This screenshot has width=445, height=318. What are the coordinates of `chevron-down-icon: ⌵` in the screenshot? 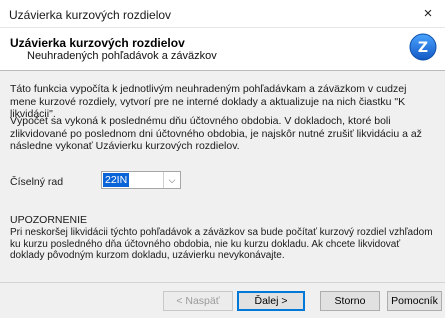 It's located at (171, 180).